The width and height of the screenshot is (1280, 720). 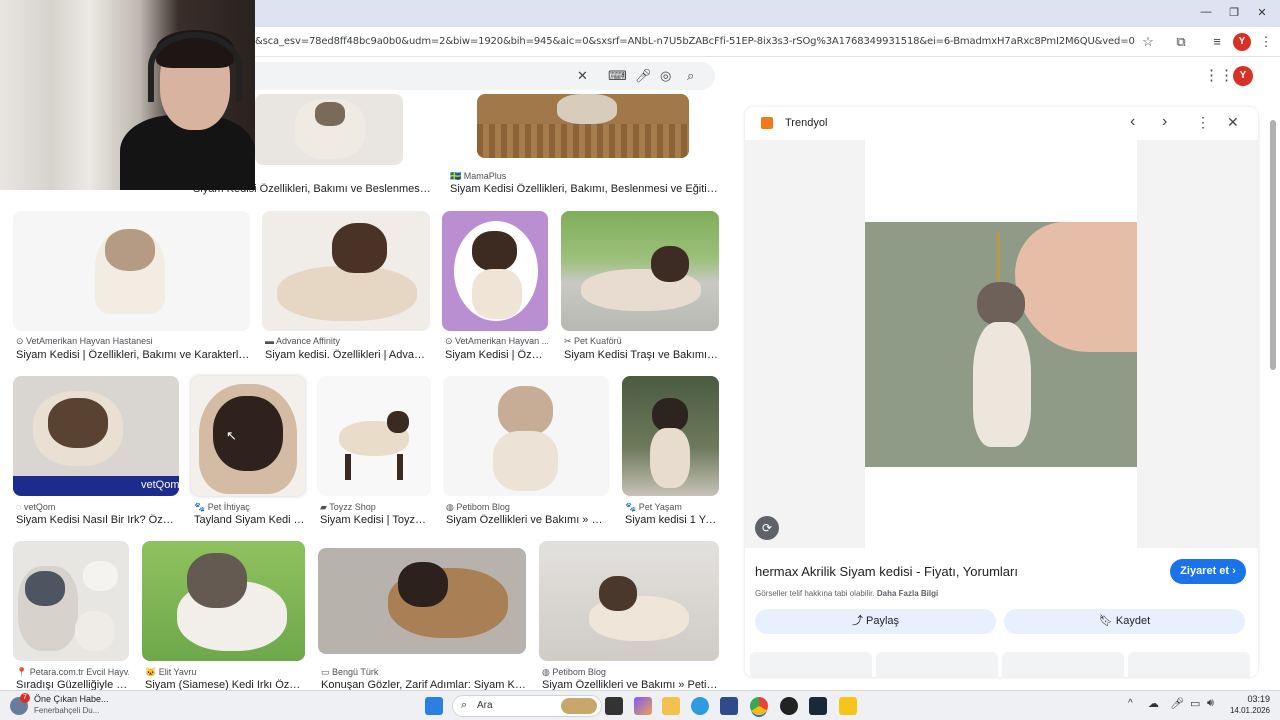 I want to click on voice-search-icon: 🎤︎, so click(x=643, y=76).